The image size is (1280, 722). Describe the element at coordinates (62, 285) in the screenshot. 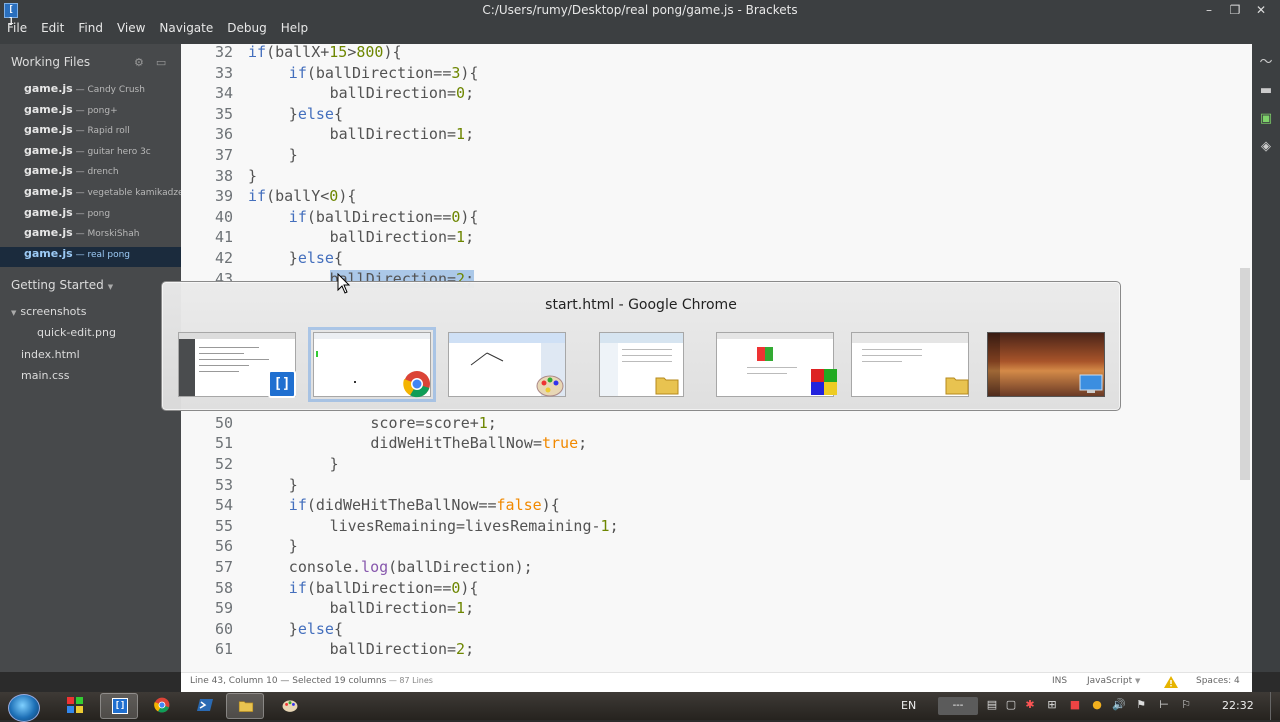

I see `project-dropdown: Getting Started ▼` at that location.